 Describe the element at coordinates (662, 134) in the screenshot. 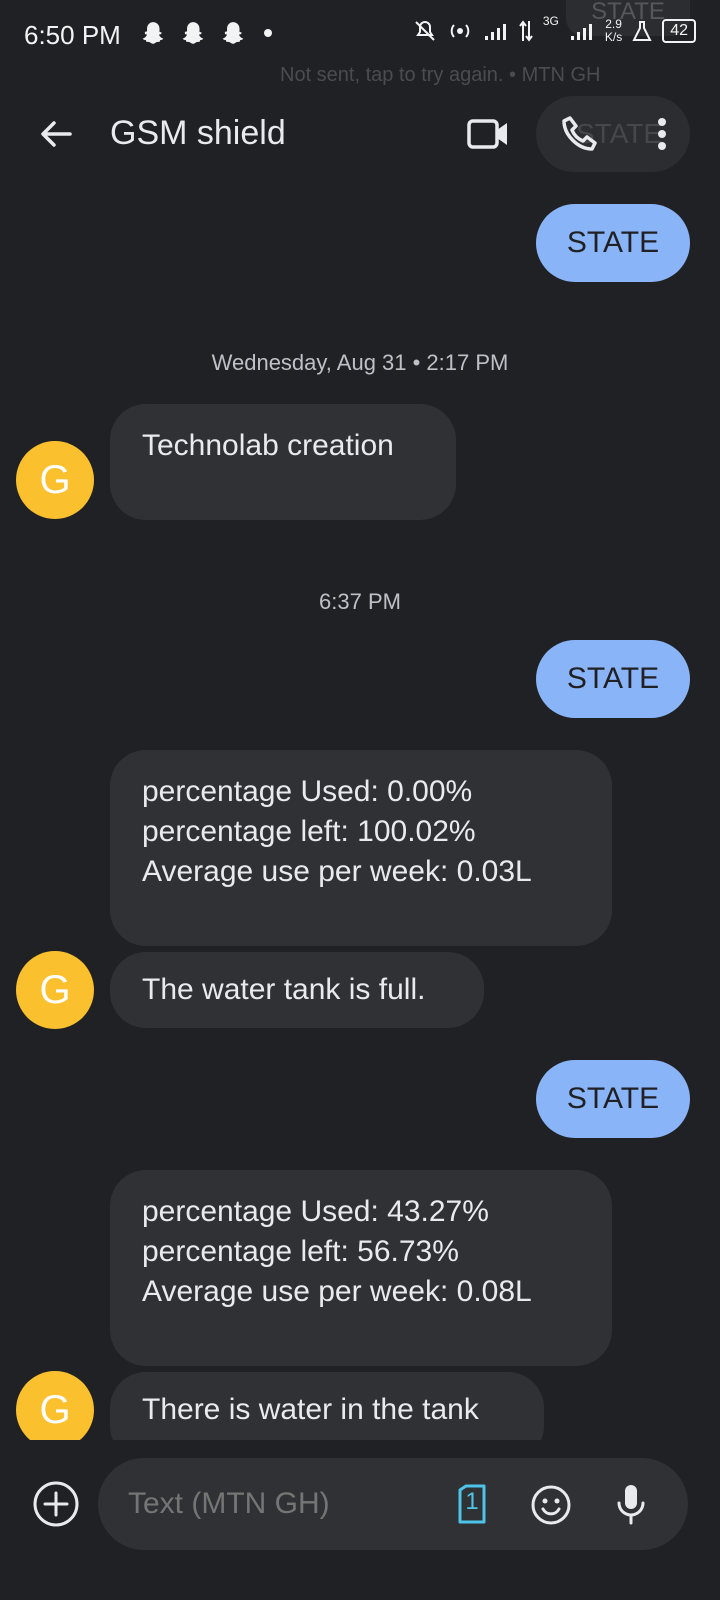

I see `more-options-icon` at that location.